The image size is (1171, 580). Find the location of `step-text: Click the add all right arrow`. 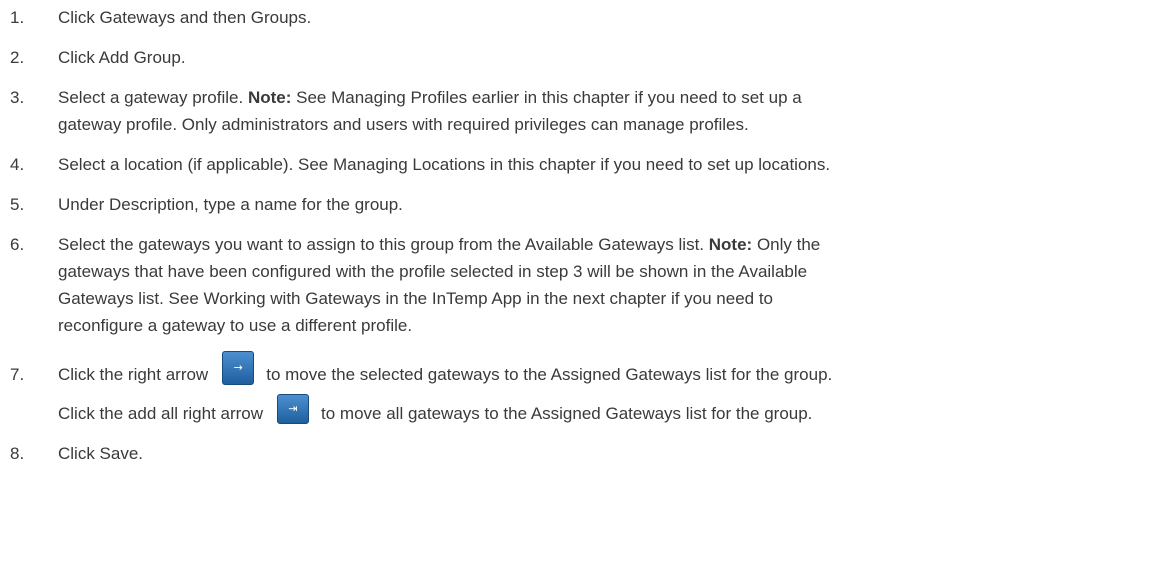

step-text: Click the add all right arrow is located at coordinates (161, 413).